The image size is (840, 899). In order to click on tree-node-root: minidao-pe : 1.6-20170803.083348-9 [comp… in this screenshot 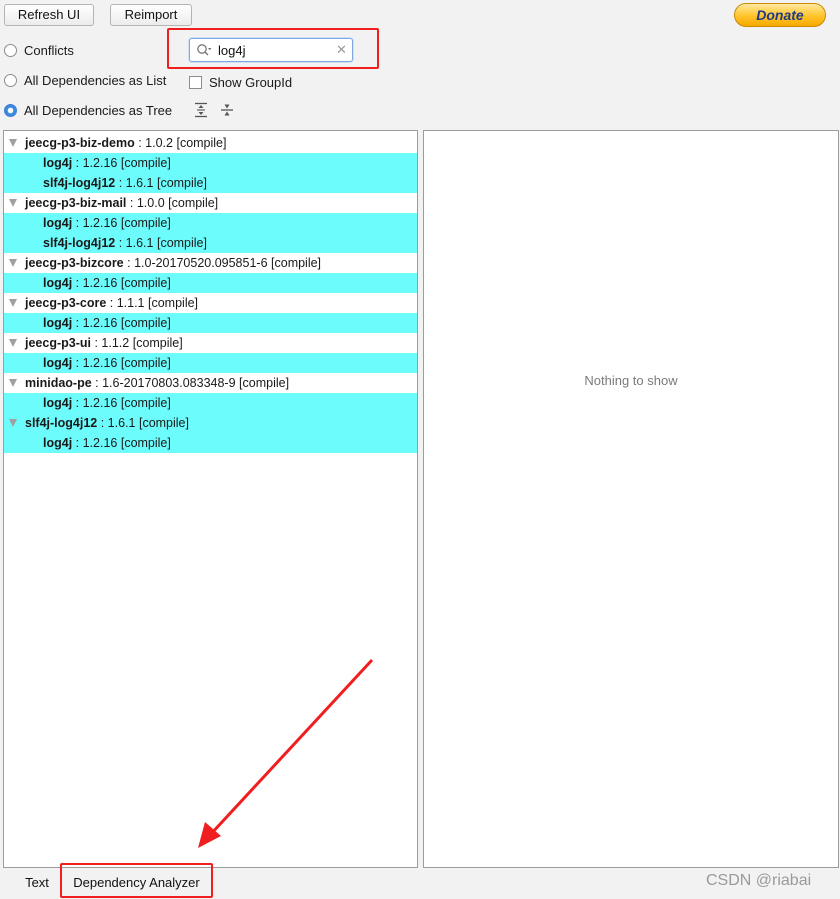, I will do `click(210, 383)`.